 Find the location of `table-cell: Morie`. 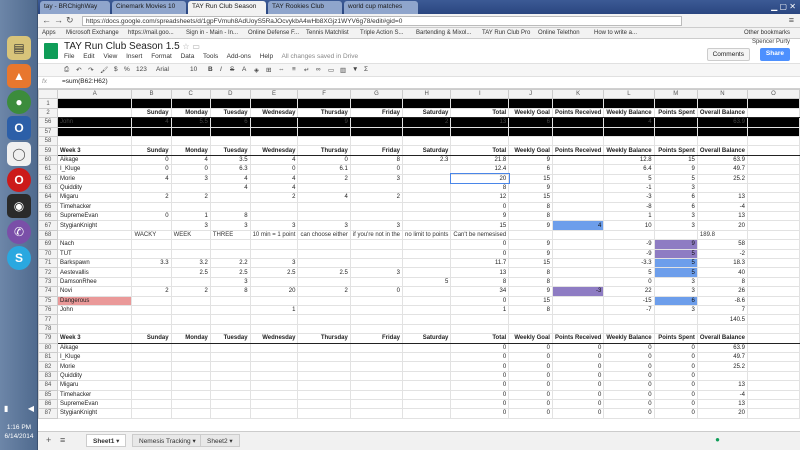

table-cell: Morie is located at coordinates (95, 366).